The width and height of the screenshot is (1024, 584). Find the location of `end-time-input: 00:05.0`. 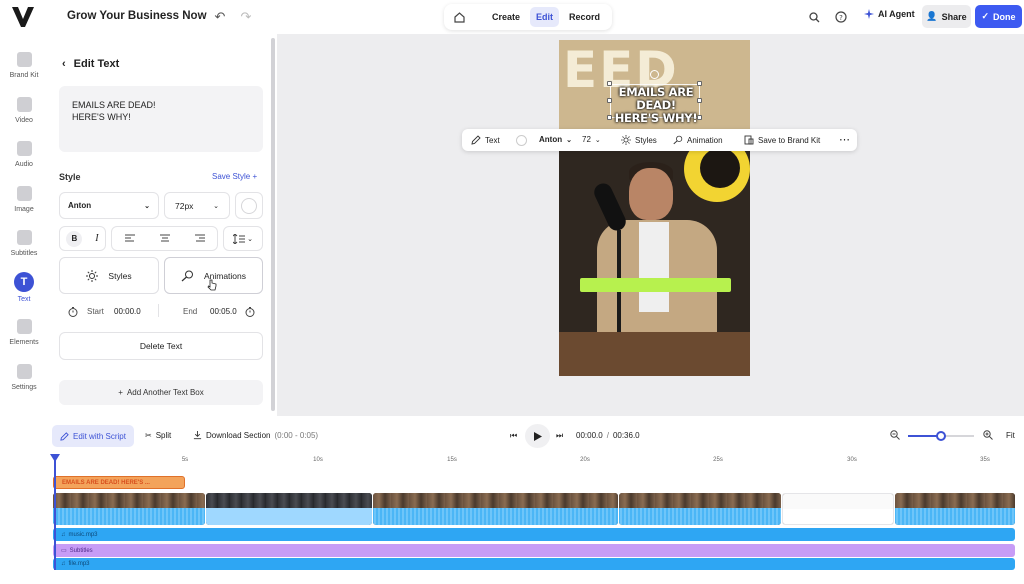

end-time-input: 00:05.0 is located at coordinates (223, 311).